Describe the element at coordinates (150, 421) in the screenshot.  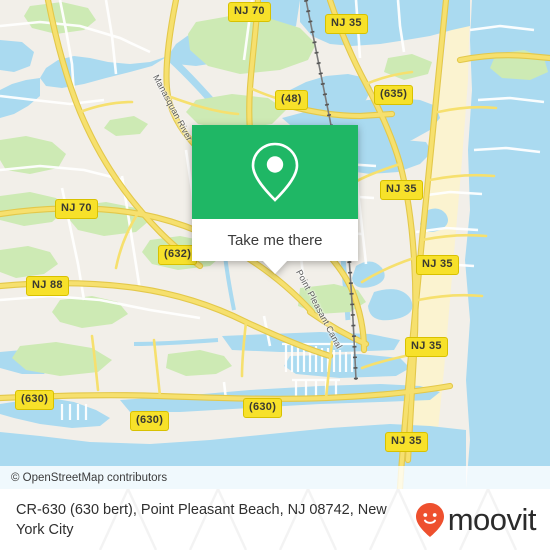
I see `road-shield-cr-630-center: (630)` at that location.